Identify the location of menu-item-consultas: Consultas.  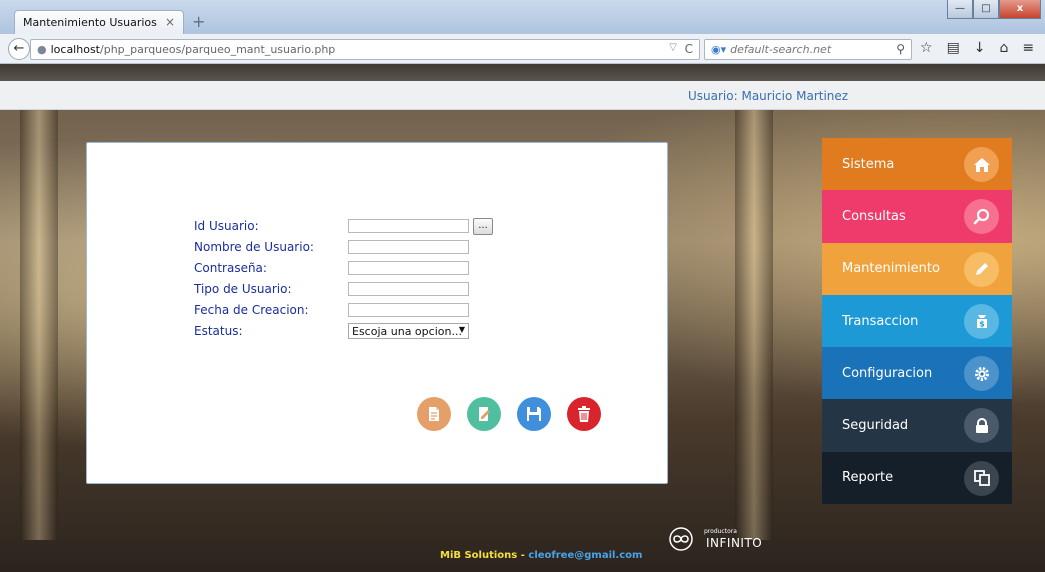
(917, 216).